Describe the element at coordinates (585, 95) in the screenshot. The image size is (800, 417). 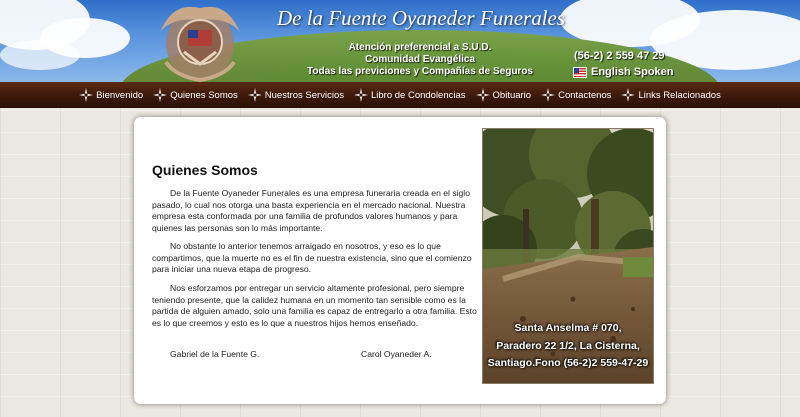
I see `nav-label: Contactenos` at that location.